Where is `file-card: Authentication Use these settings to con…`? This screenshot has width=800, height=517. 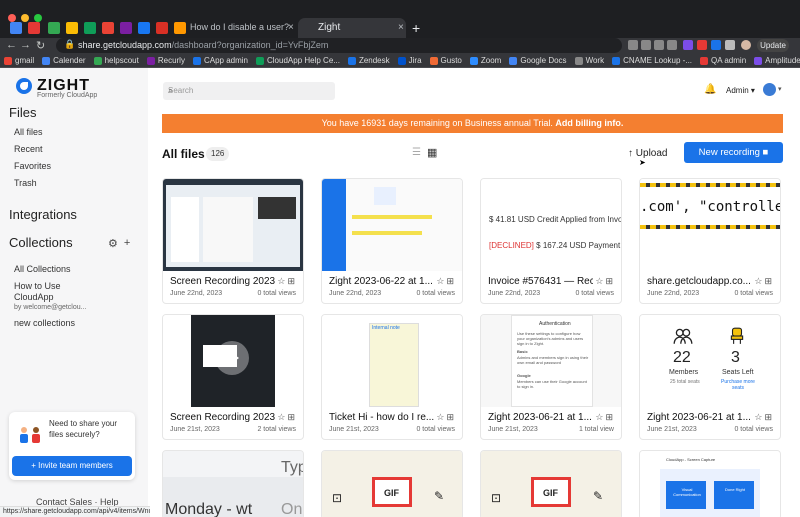 file-card: Authentication Use these settings to con… is located at coordinates (551, 377).